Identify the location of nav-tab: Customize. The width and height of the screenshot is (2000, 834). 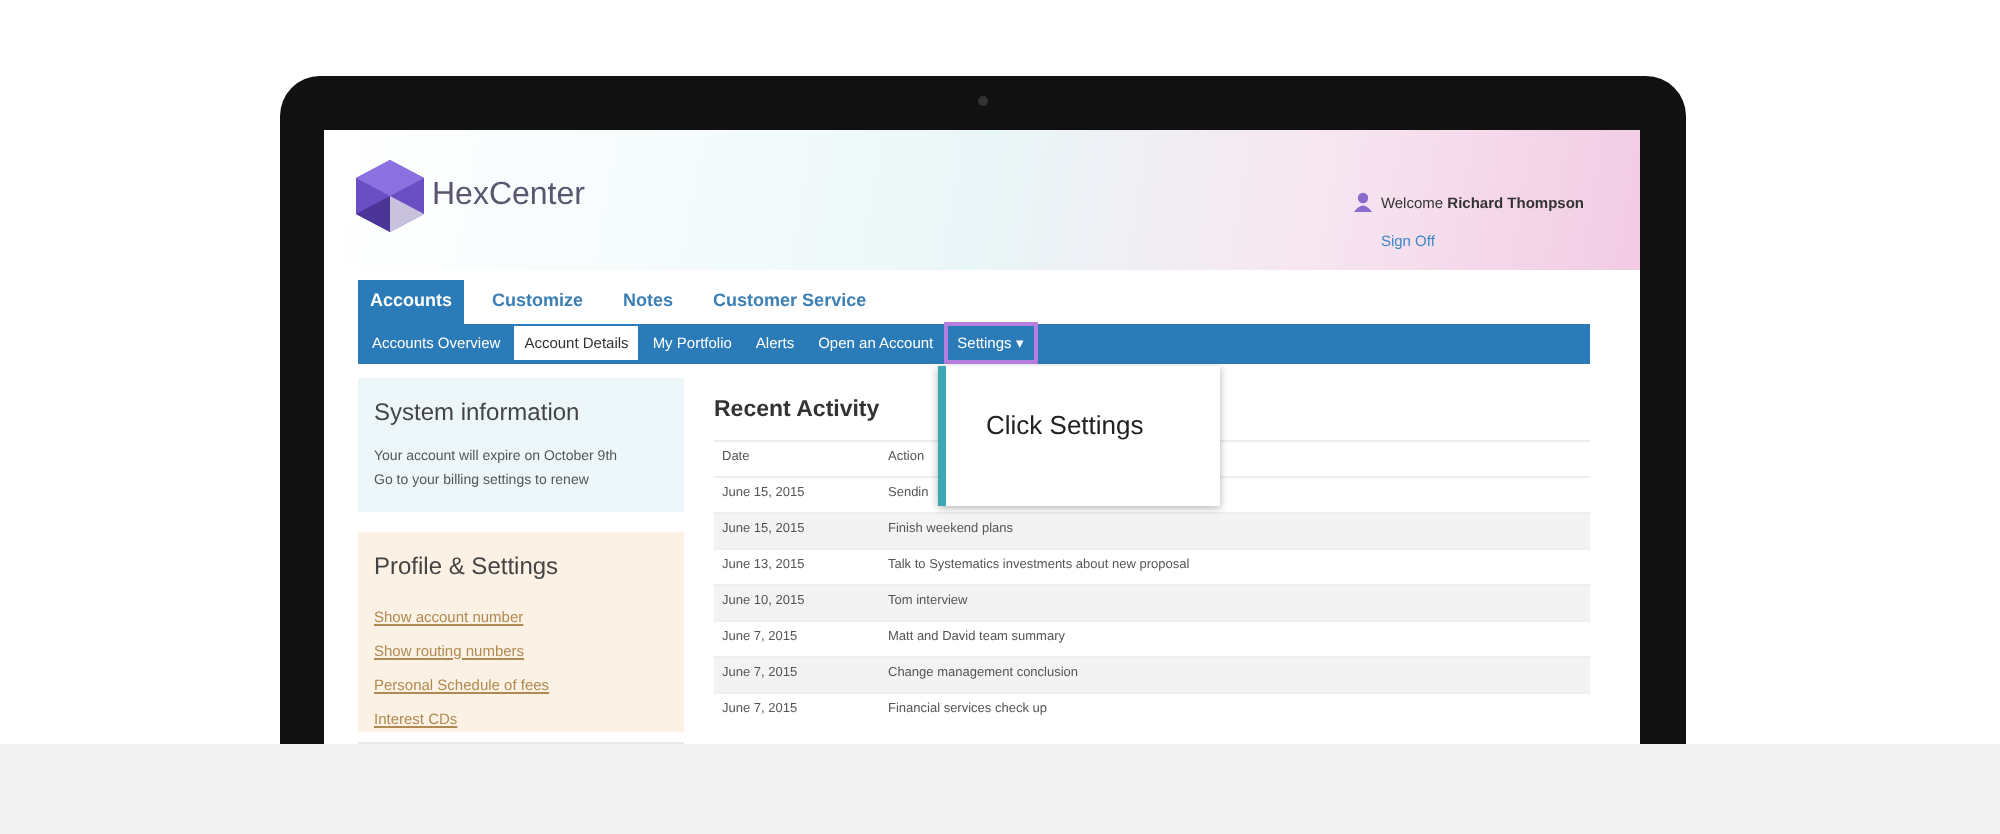
(538, 301).